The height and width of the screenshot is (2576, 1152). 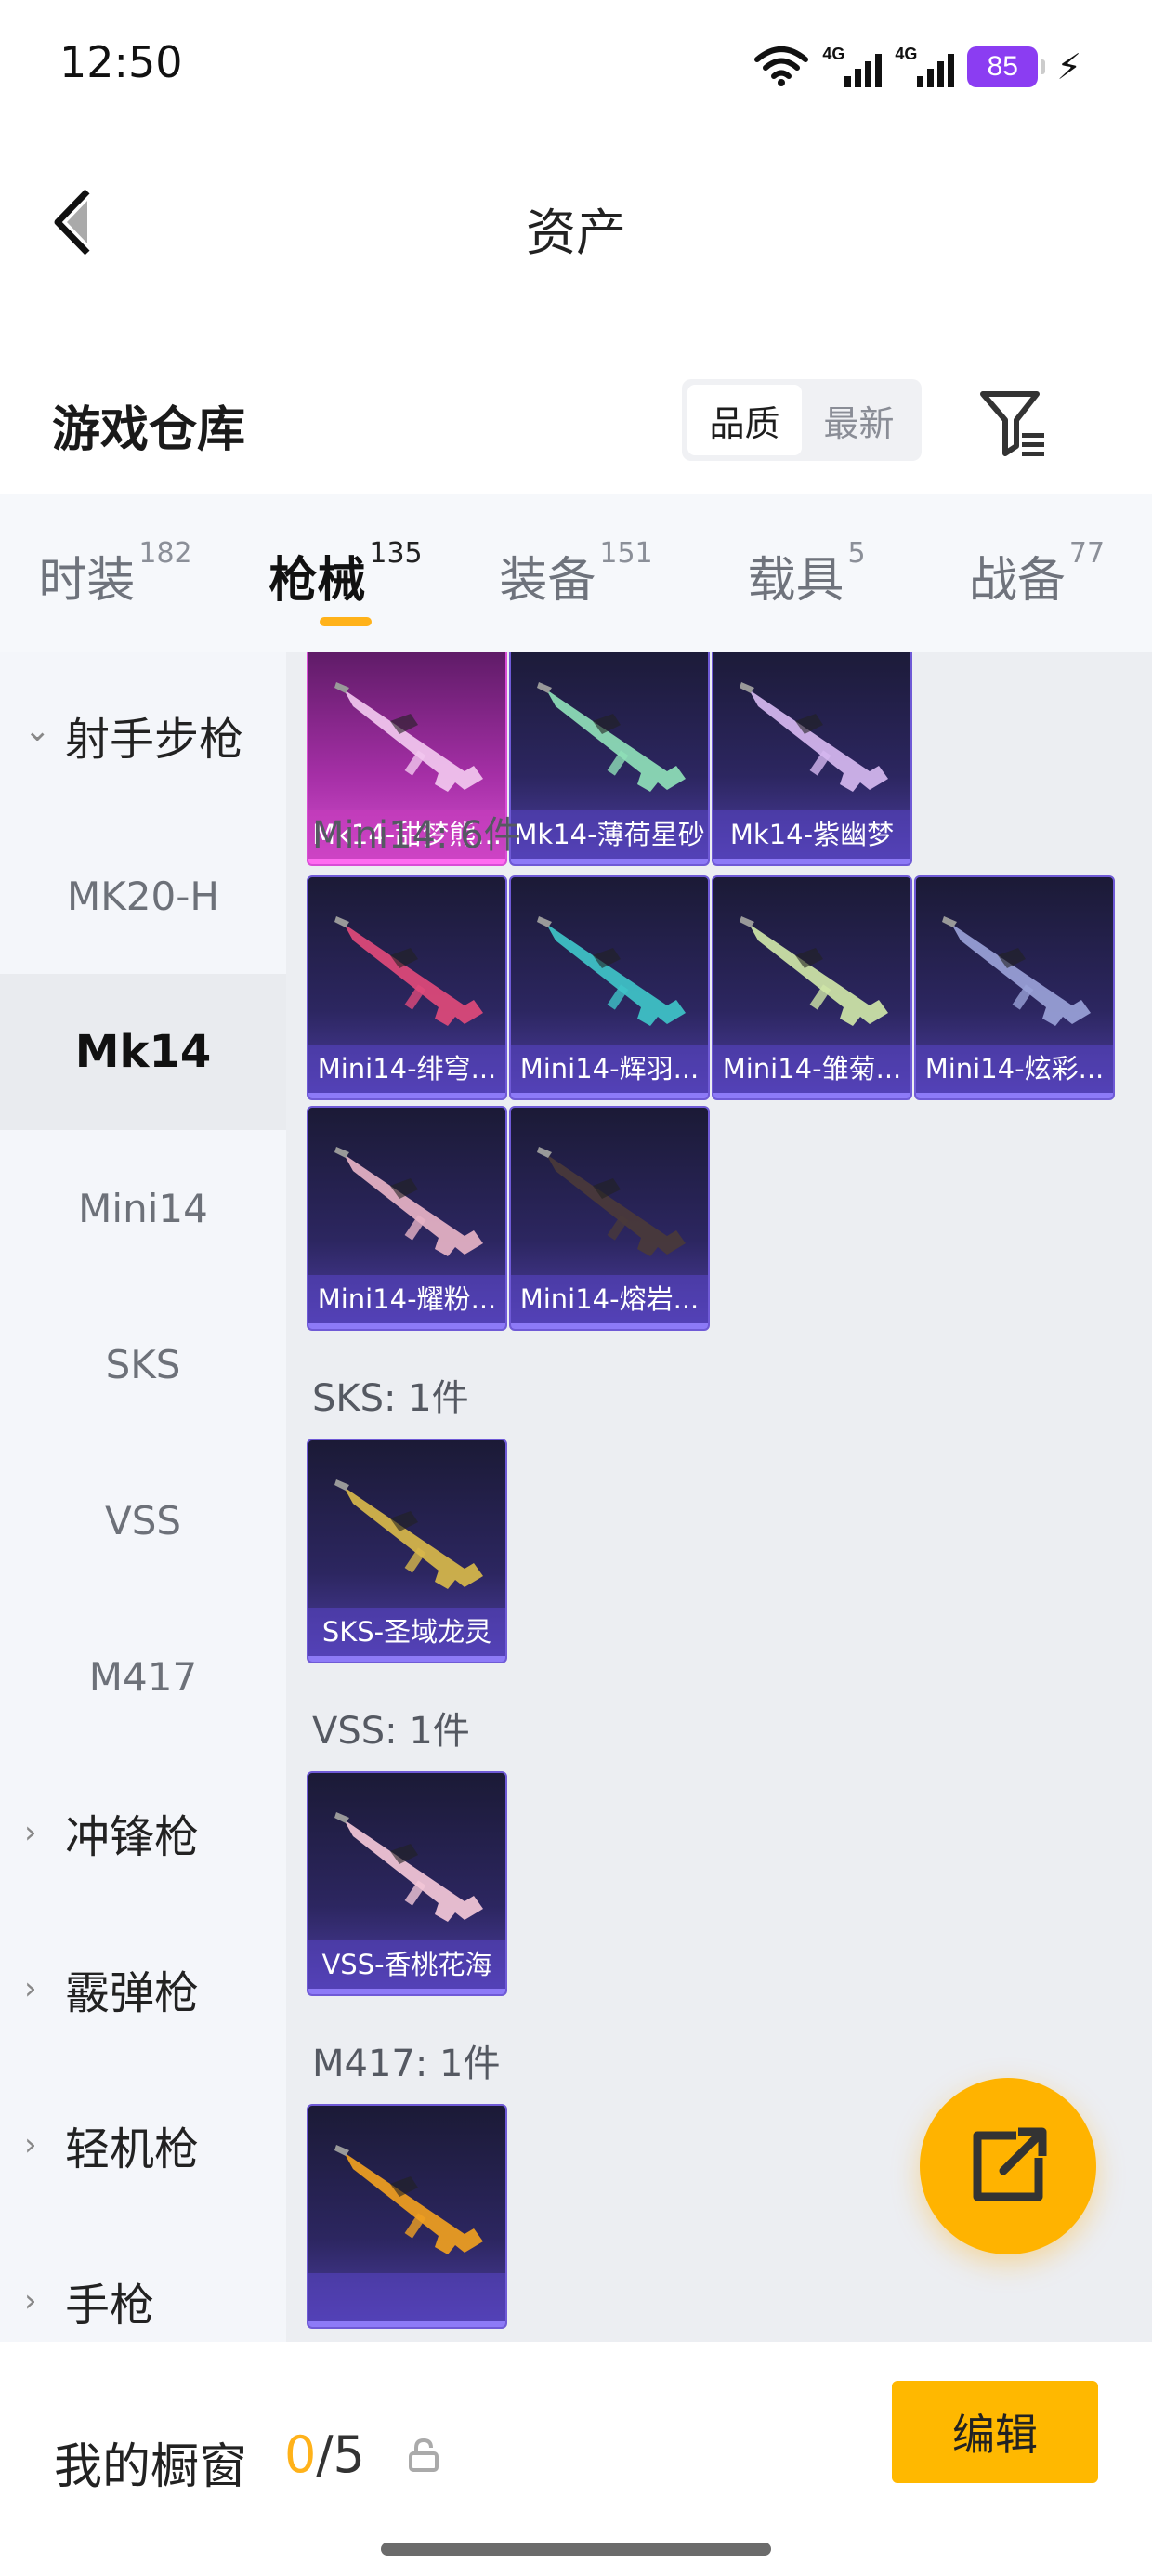 I want to click on side-group-pistol: › 手枪, so click(x=143, y=2282).